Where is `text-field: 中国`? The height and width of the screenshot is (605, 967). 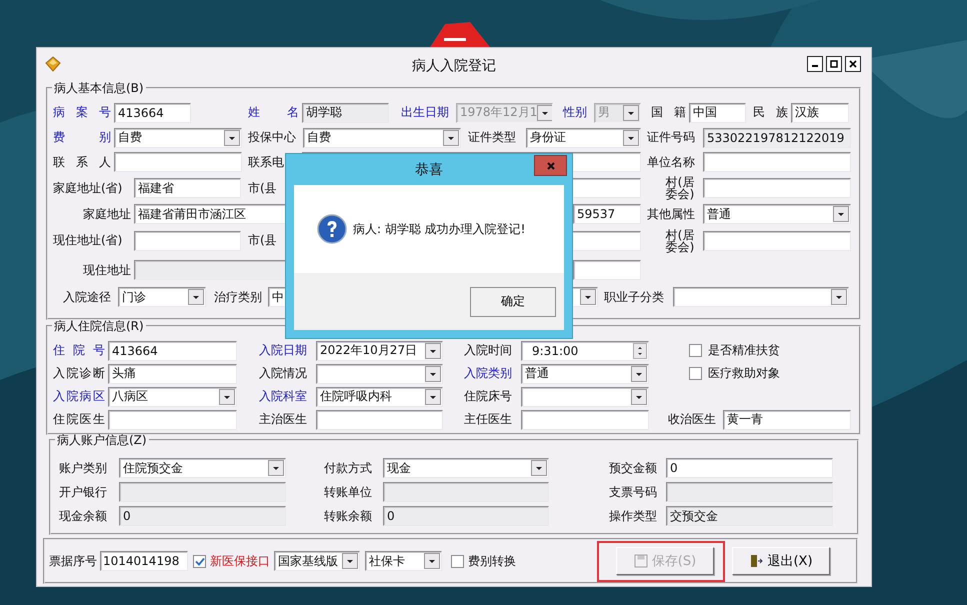
text-field: 中国 is located at coordinates (717, 112).